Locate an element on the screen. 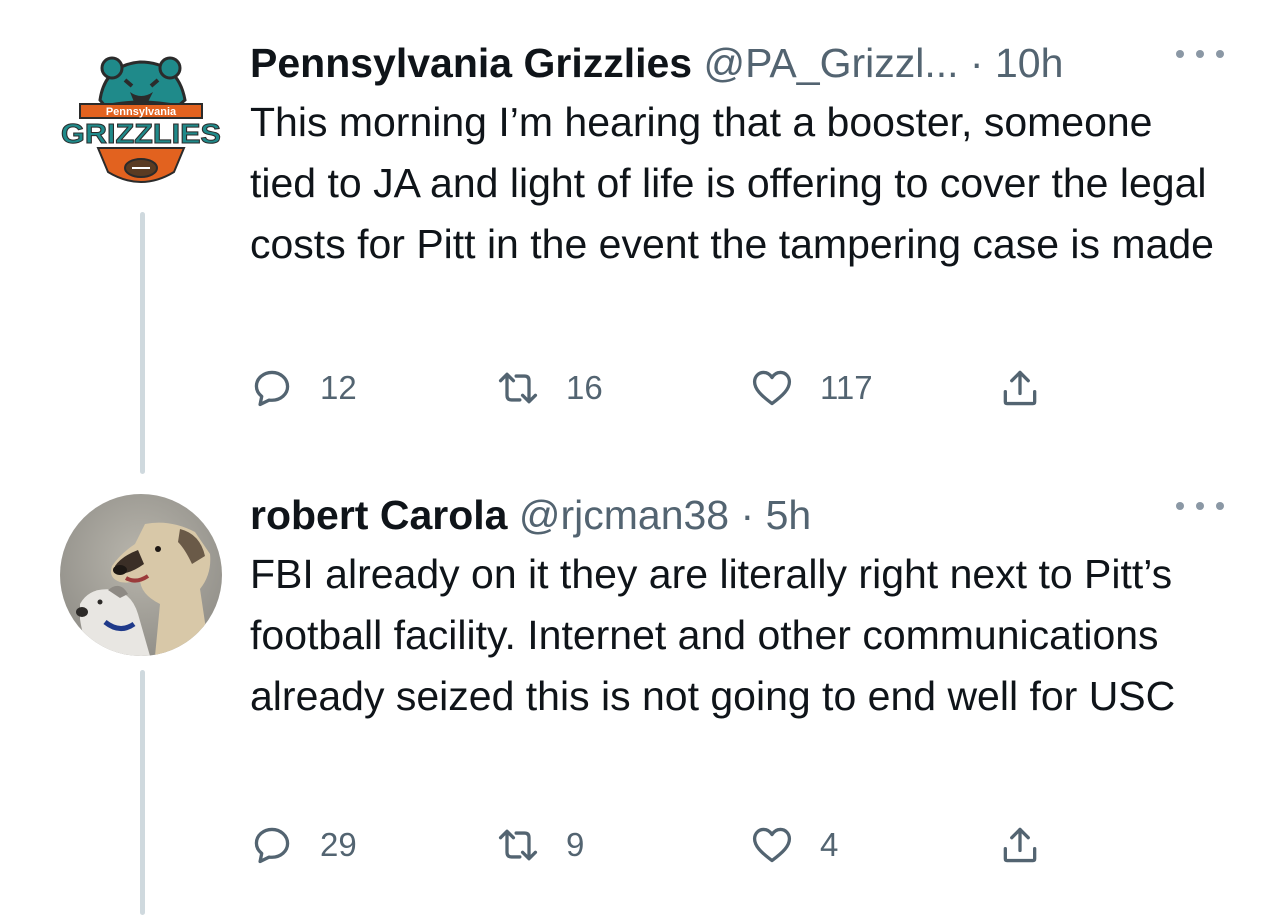  avatar: Pennsylvania GRIZZLIES is located at coordinates (141, 121).